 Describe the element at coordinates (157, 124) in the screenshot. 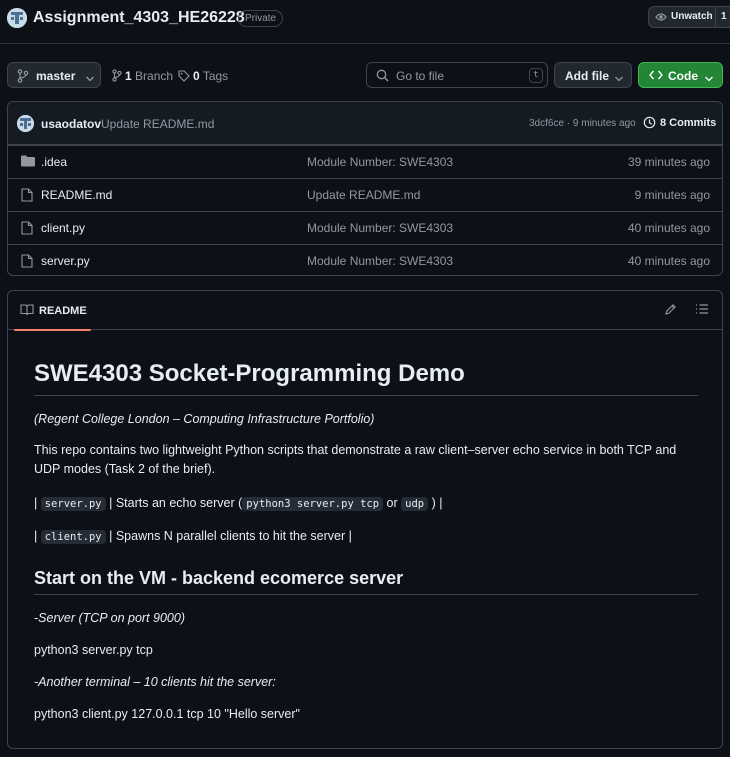

I see `commit-message-link: Update README.md` at that location.